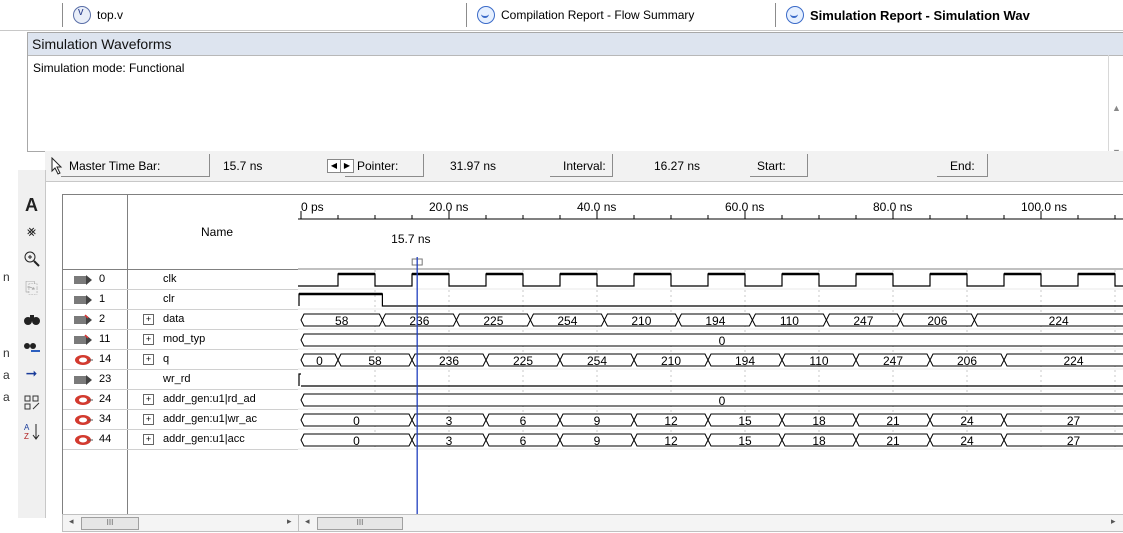 This screenshot has height=533, width=1123. I want to click on clk-wave, so click(710, 280).